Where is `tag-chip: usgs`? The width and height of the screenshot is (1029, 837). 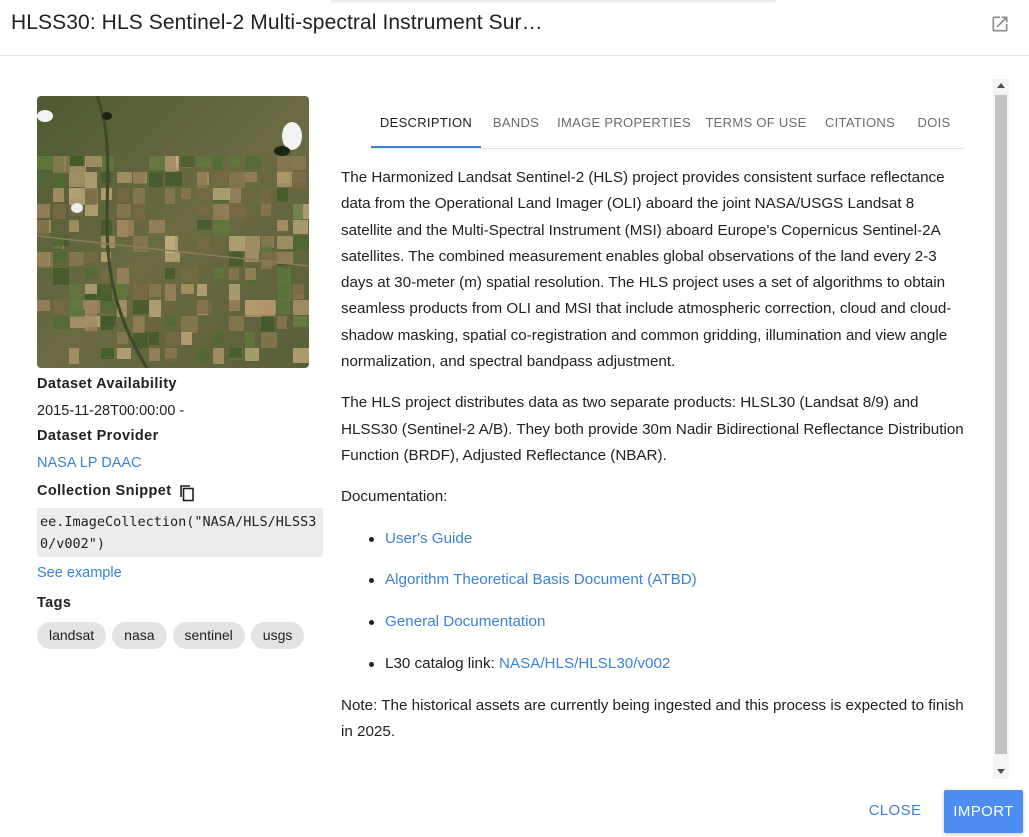
tag-chip: usgs is located at coordinates (277, 635).